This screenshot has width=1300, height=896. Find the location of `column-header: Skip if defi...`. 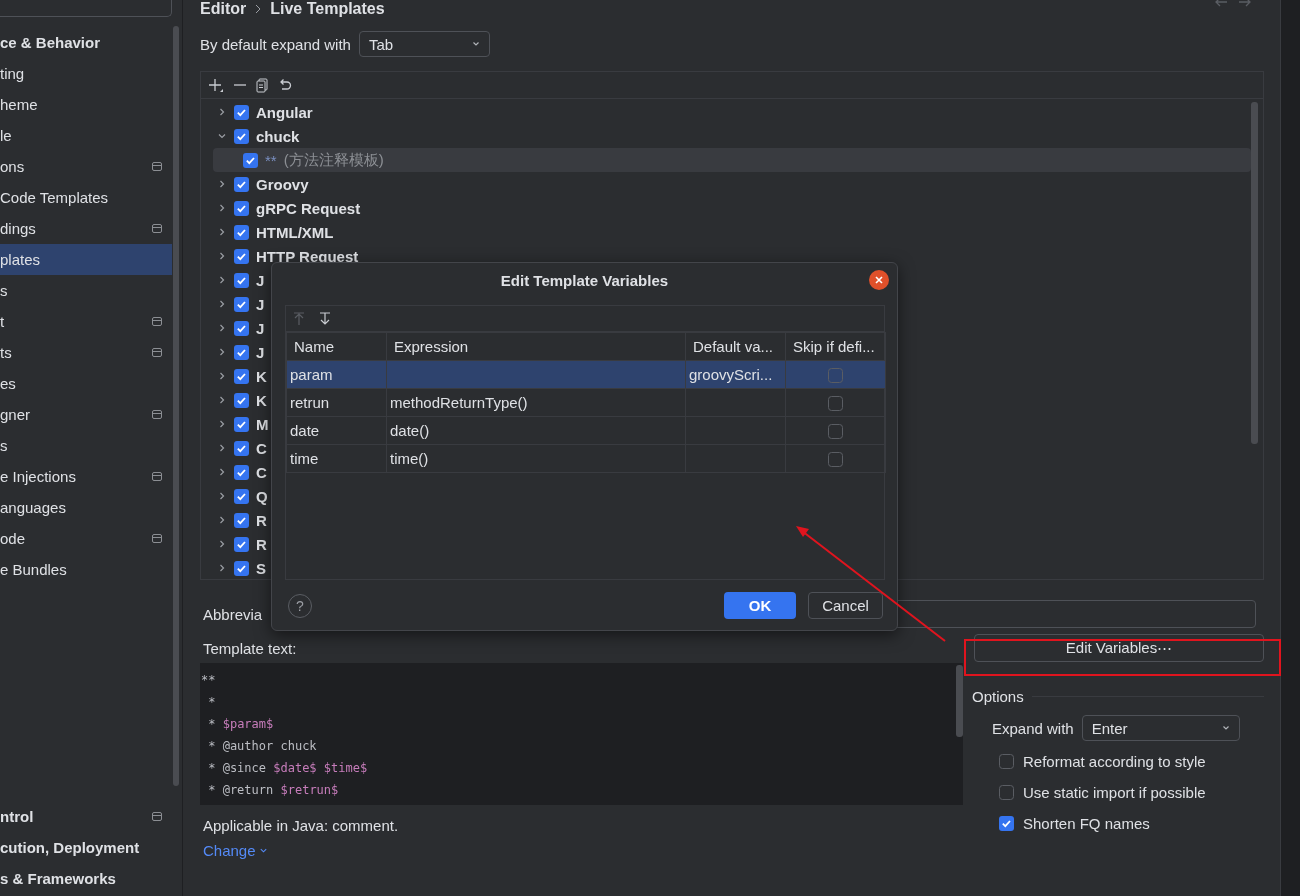

column-header: Skip if defi... is located at coordinates (835, 346).